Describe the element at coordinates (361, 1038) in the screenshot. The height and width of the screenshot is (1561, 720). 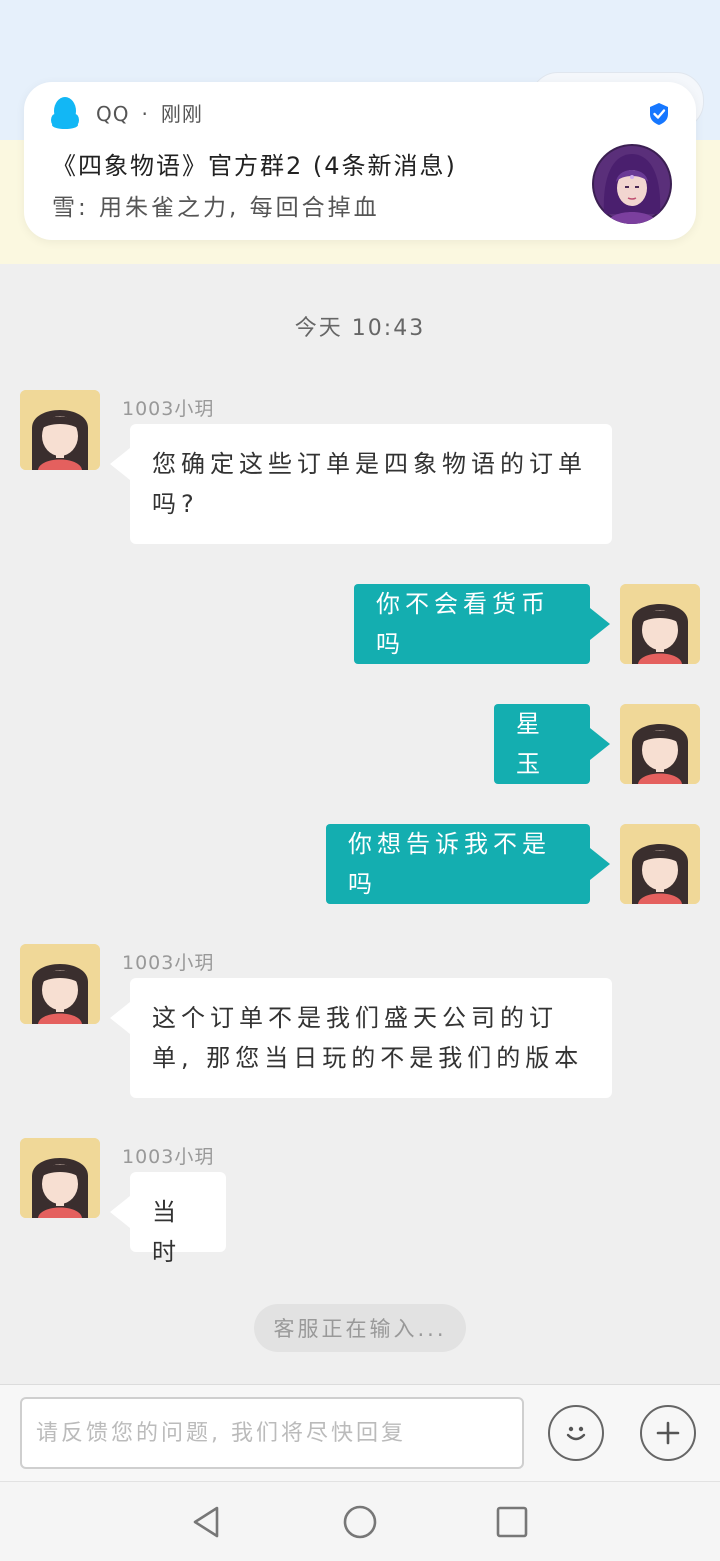
I see `incoming-message: 这个订单不是我们盛天公司的订单, 那您当日玩的不是我们的版本` at that location.